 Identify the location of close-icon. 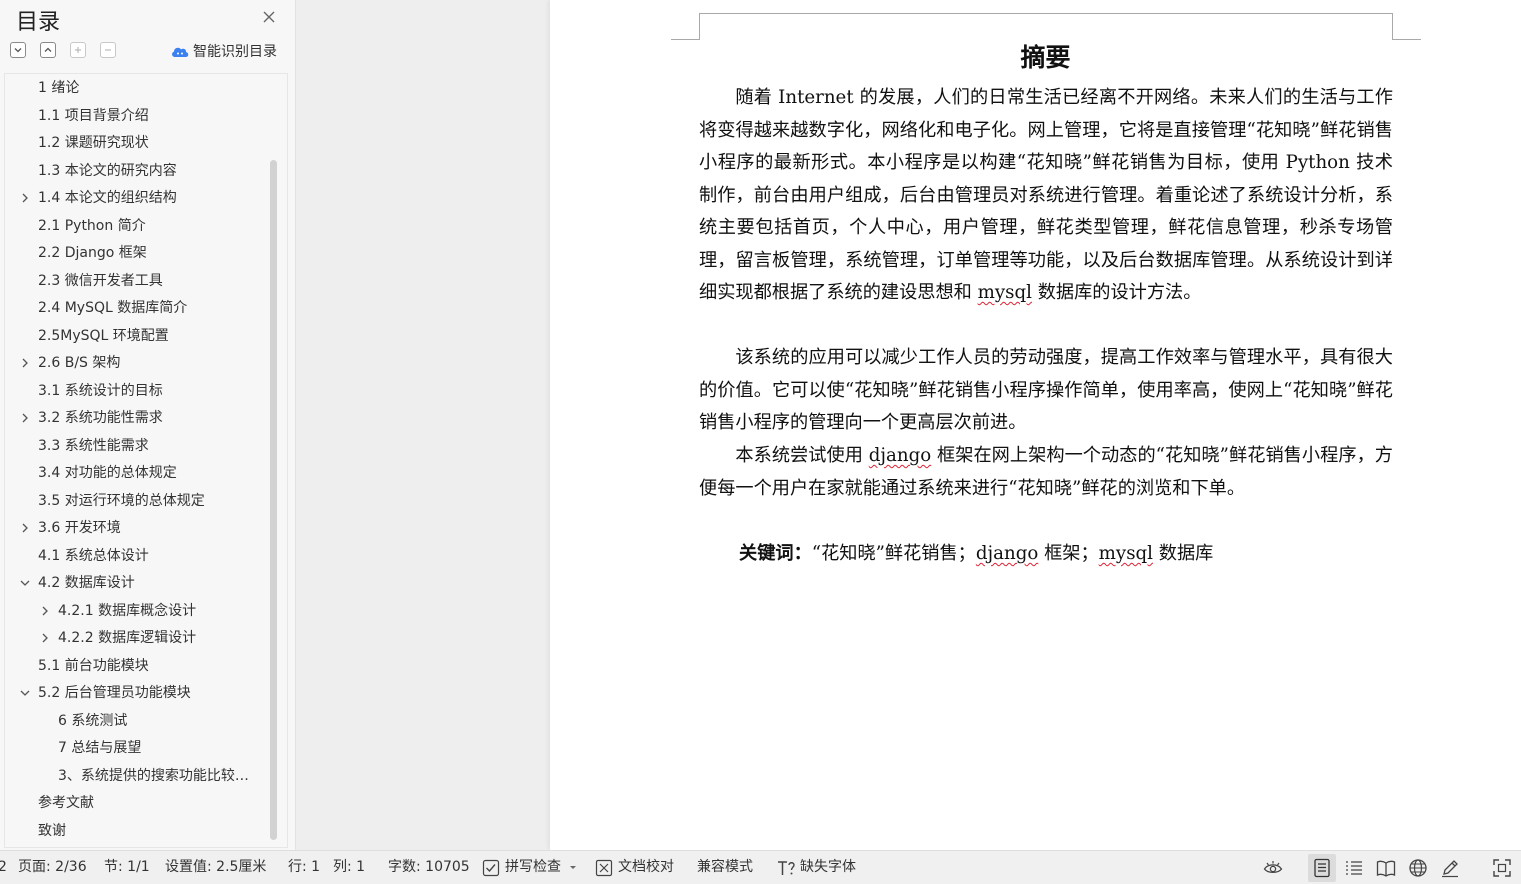
(269, 17).